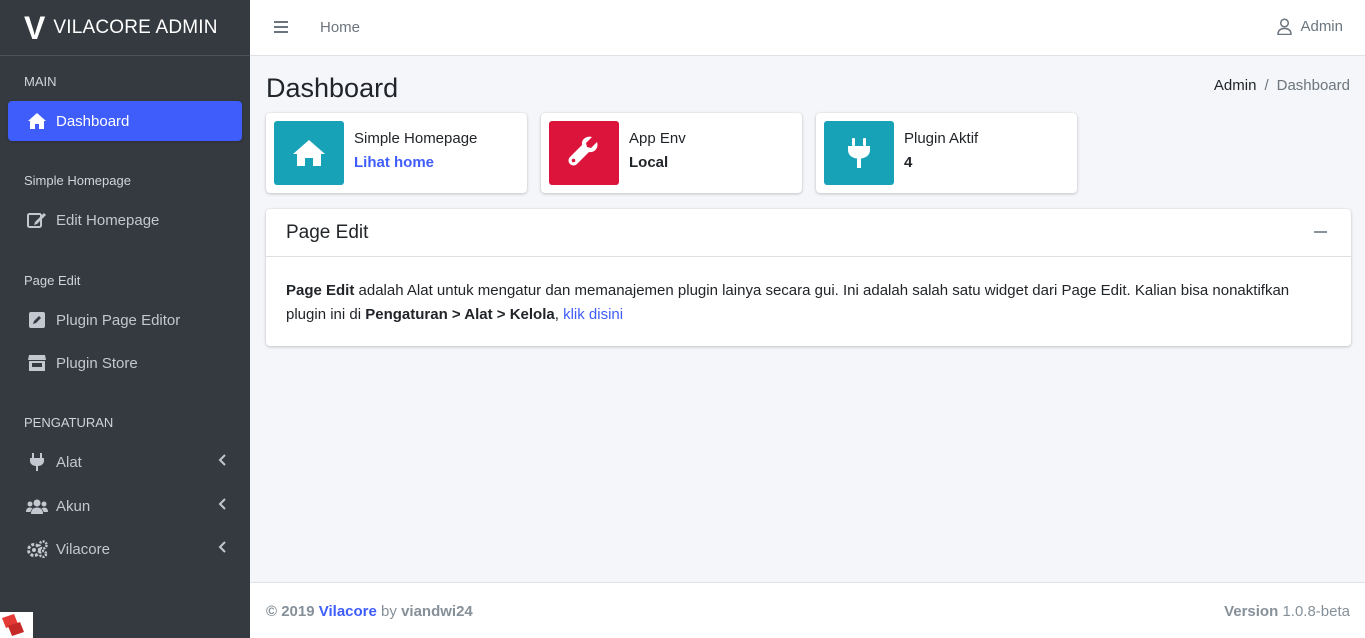  I want to click on footer-copyright: © 2019 Vilacore by viandwi24, so click(369, 611).